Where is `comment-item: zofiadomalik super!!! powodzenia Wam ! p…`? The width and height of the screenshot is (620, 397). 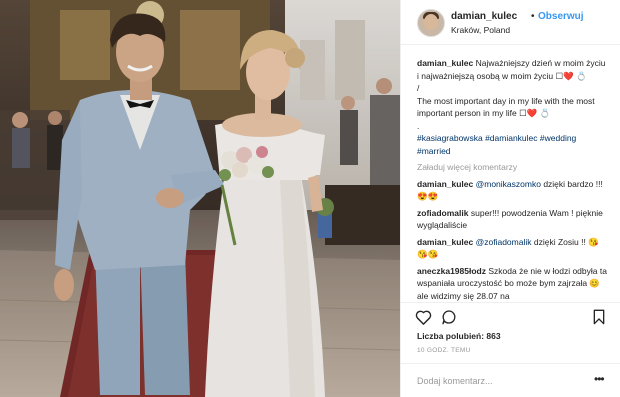 comment-item: zofiadomalik super!!! powodzenia Wam ! p… is located at coordinates (513, 219).